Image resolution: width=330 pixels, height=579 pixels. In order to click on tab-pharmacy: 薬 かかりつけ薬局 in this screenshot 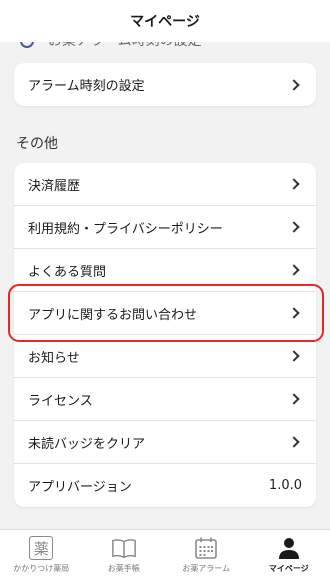, I will do `click(41, 554)`.